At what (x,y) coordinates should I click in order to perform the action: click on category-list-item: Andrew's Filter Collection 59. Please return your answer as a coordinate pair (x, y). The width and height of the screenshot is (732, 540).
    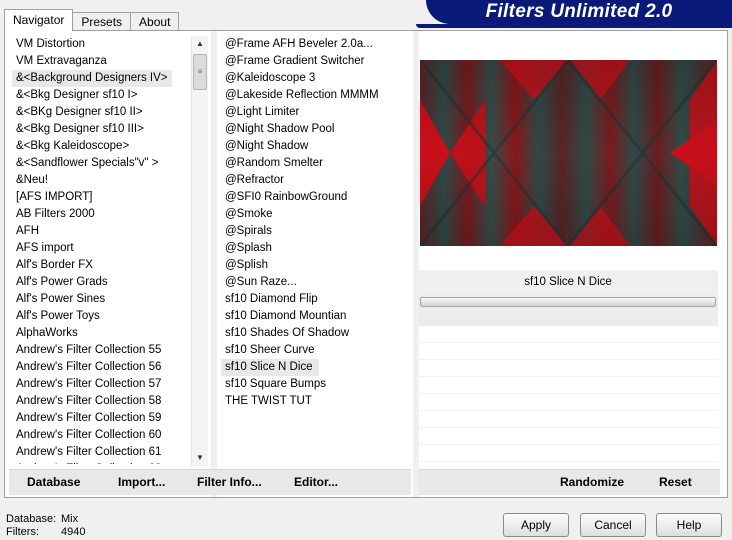
    Looking at the image, I should click on (99, 418).